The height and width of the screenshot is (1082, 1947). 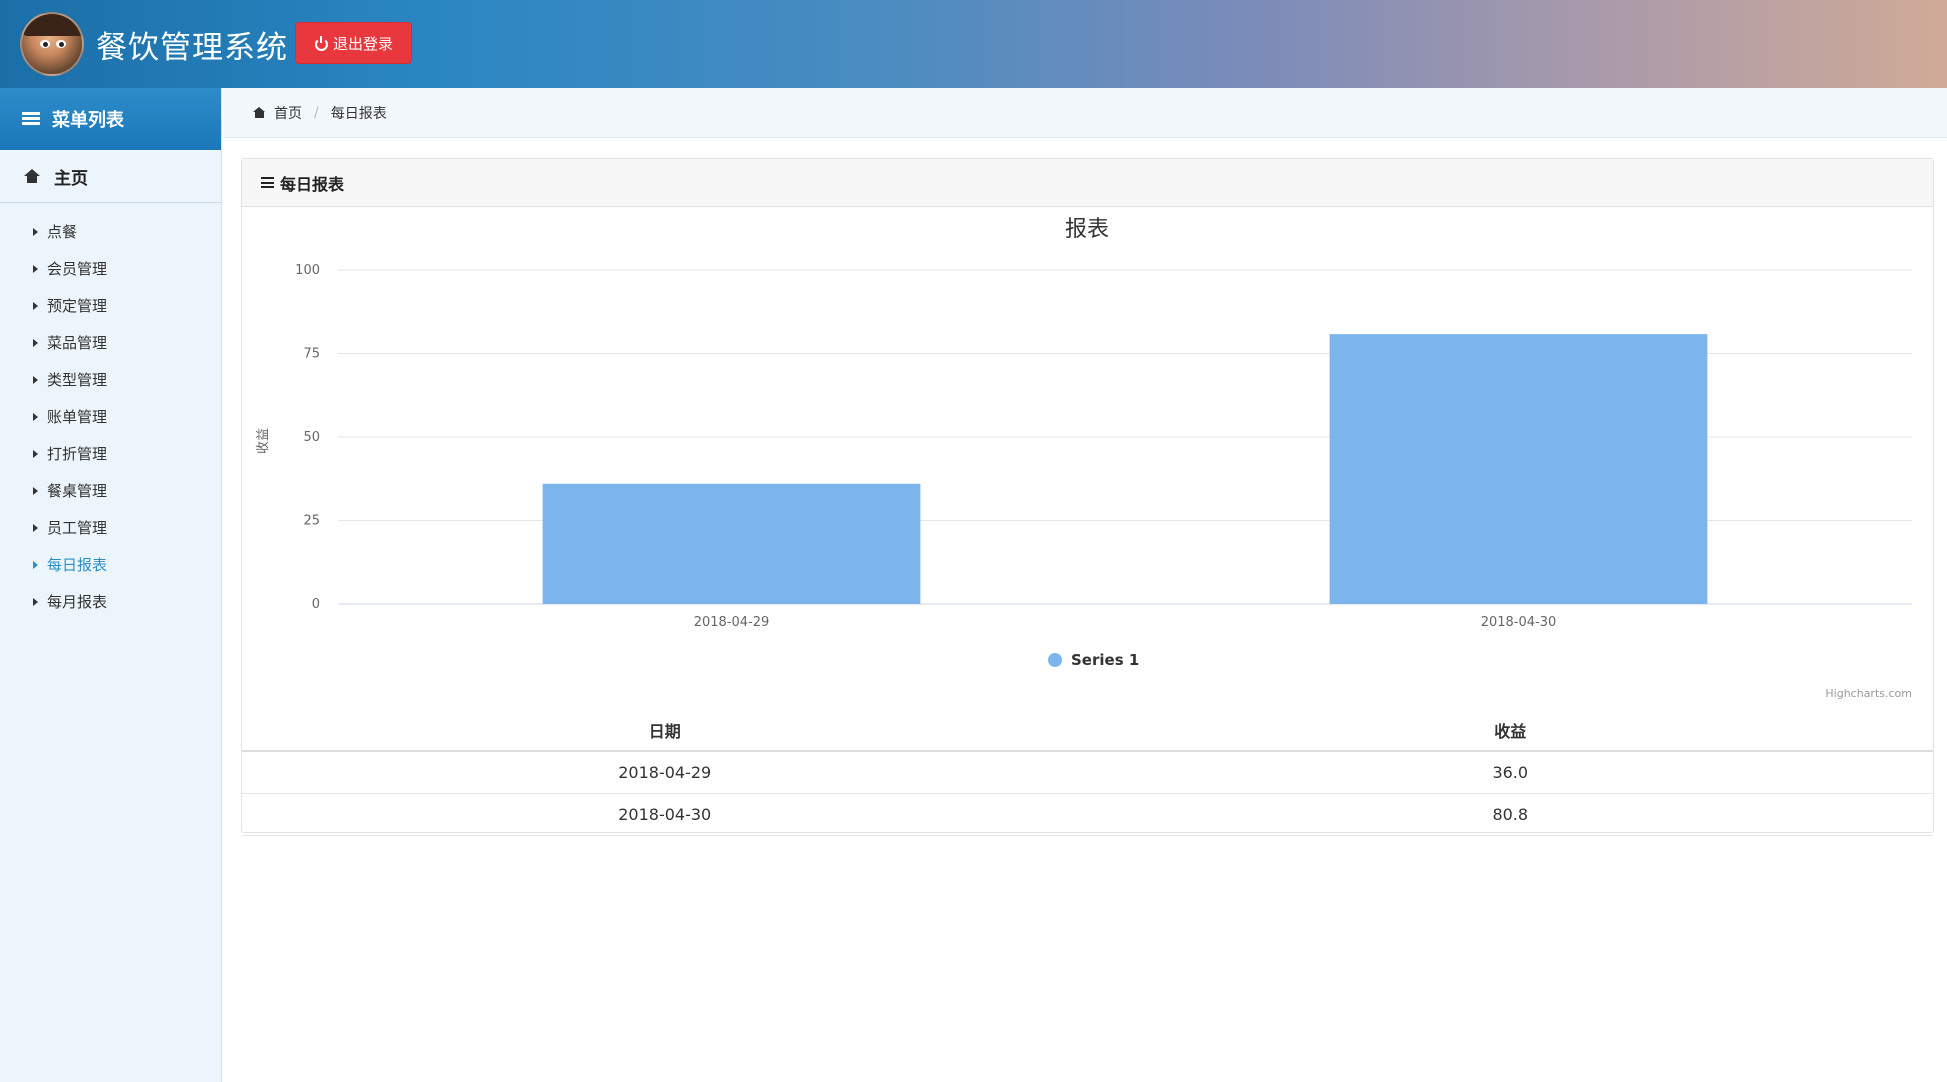 What do you see at coordinates (665, 814) in the screenshot?
I see `cell-date: 2018-04-30` at bounding box center [665, 814].